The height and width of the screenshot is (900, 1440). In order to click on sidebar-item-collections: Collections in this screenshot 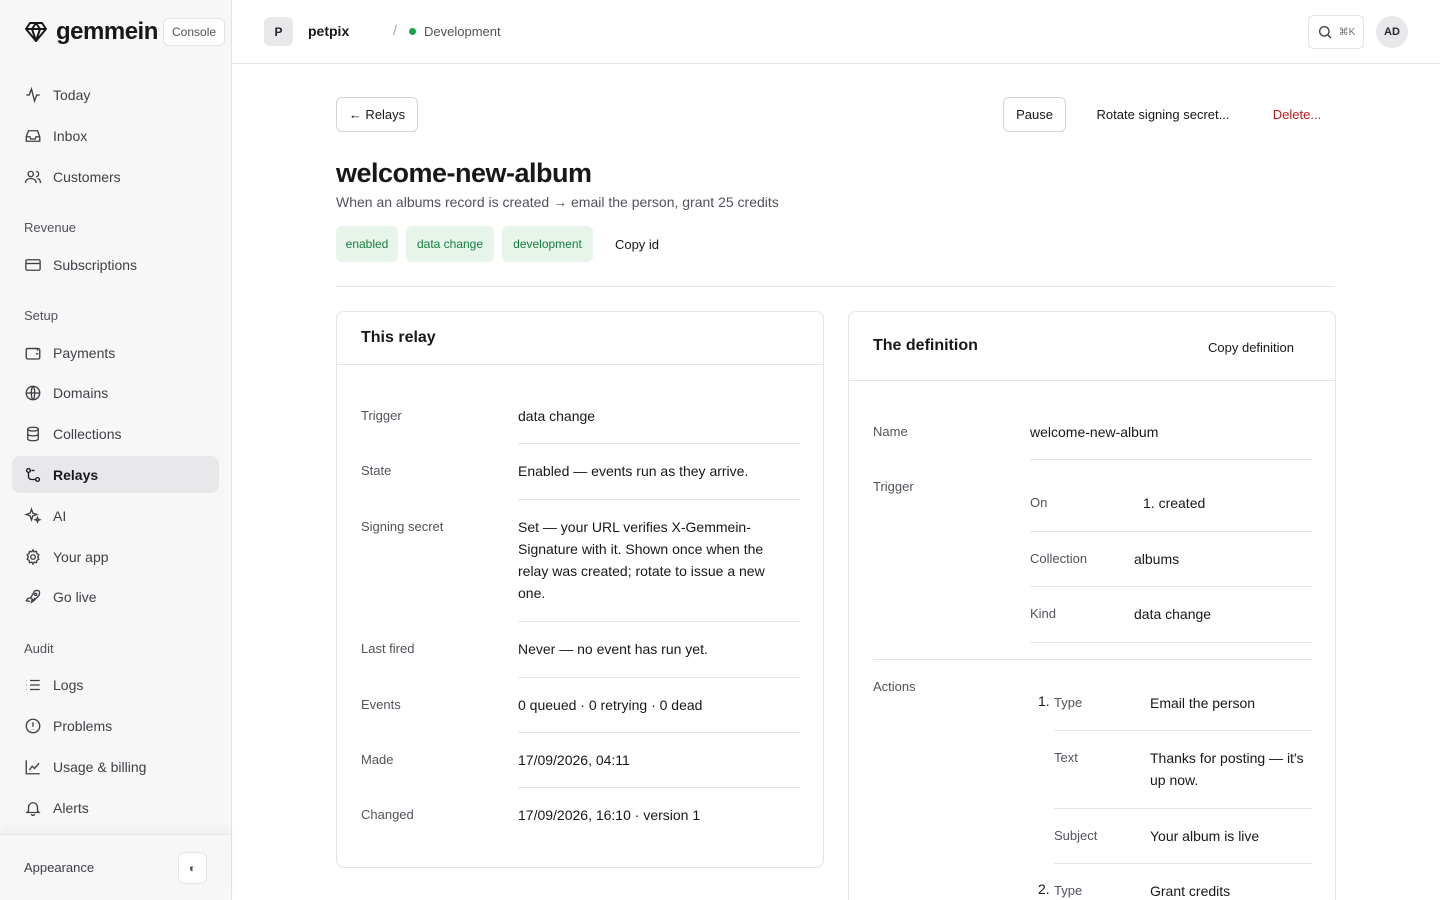, I will do `click(115, 433)`.